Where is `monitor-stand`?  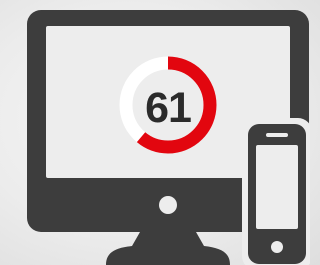
monitor-stand is located at coordinates (168, 248).